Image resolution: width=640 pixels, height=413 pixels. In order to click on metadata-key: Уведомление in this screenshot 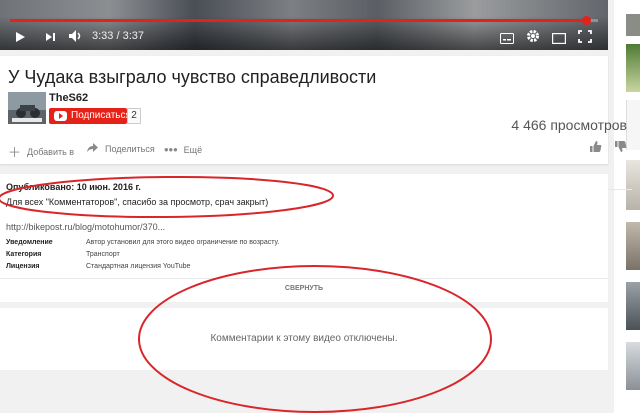, I will do `click(29, 242)`.